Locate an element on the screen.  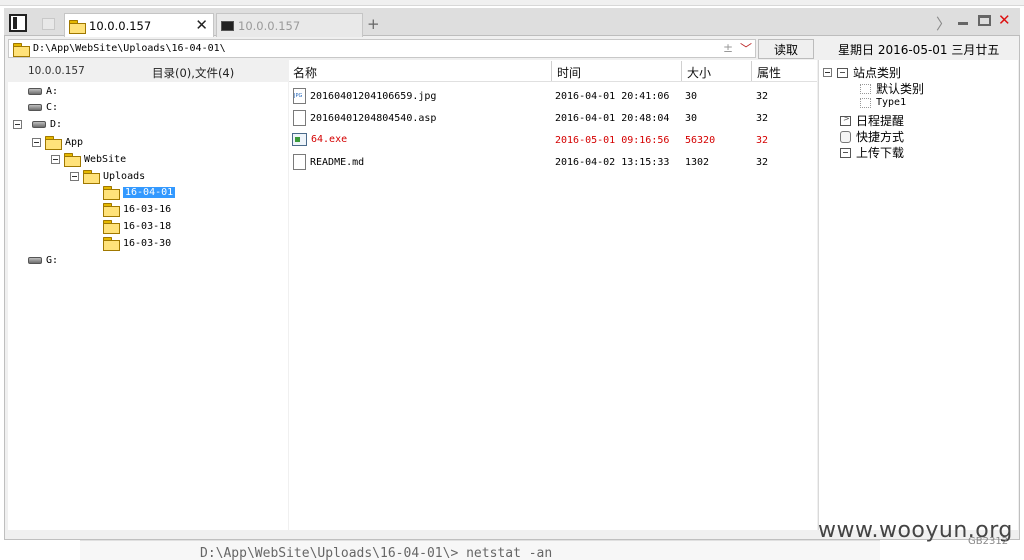
panel-item-label: 上传下载 is located at coordinates (880, 153).